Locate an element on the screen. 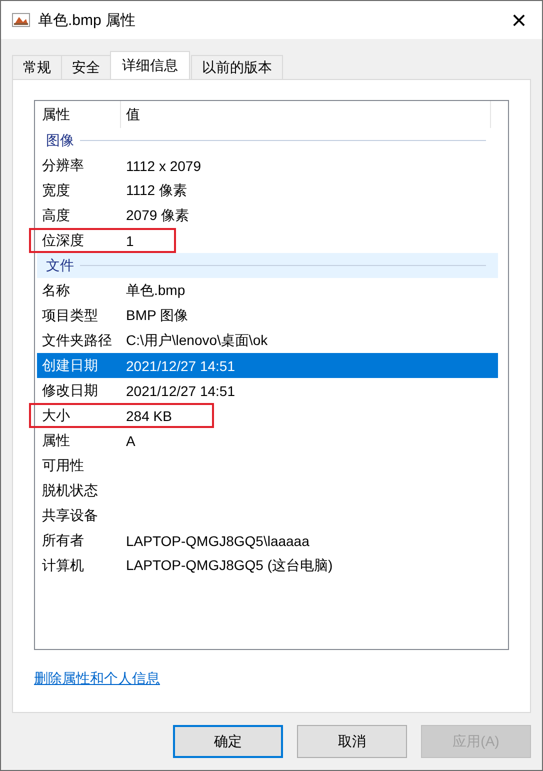 The width and height of the screenshot is (543, 771). table-row: 所有者 LAPTOP-QMGJ8GQ5\laaaaa is located at coordinates (272, 540).